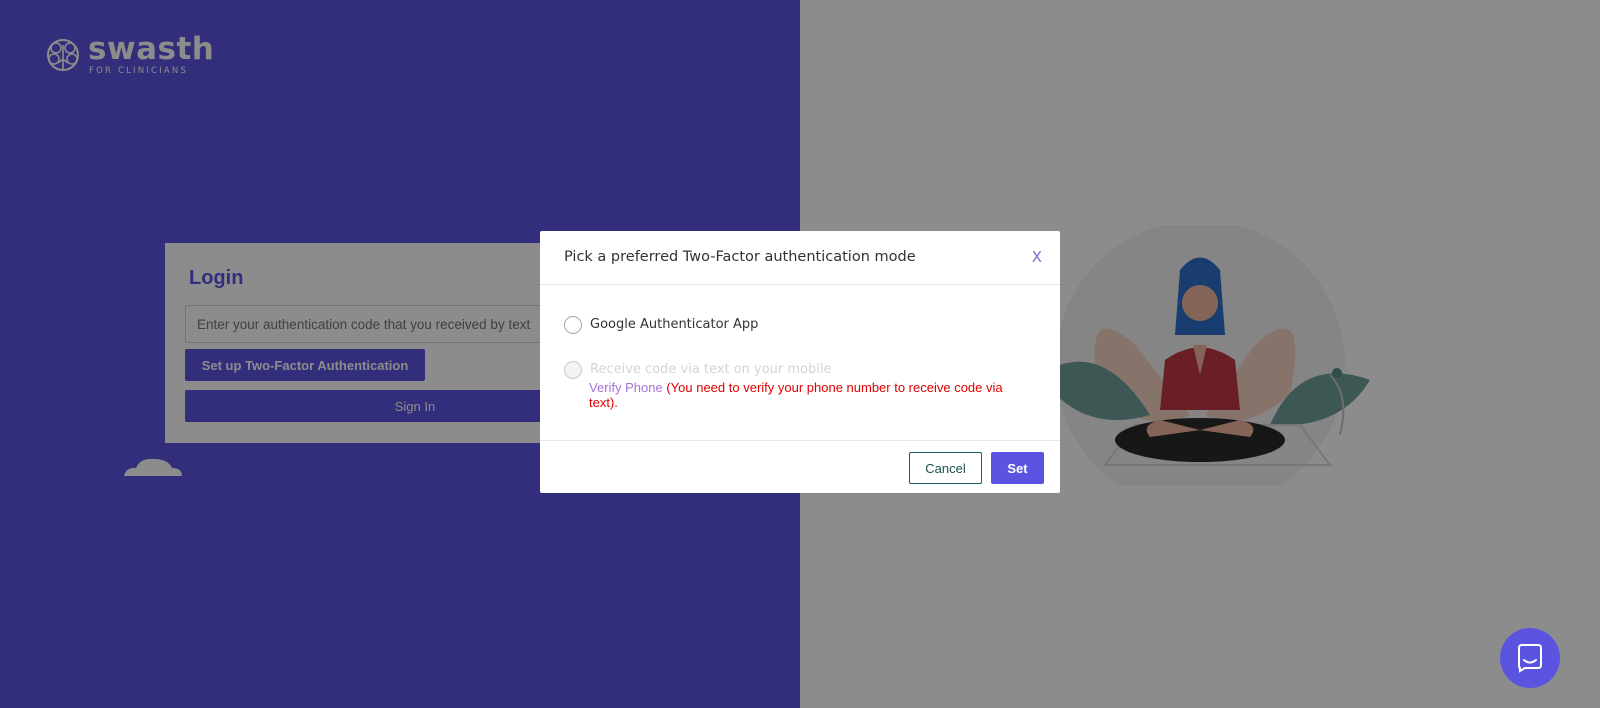  What do you see at coordinates (573, 325) in the screenshot?
I see `google-authenticator-radio` at bounding box center [573, 325].